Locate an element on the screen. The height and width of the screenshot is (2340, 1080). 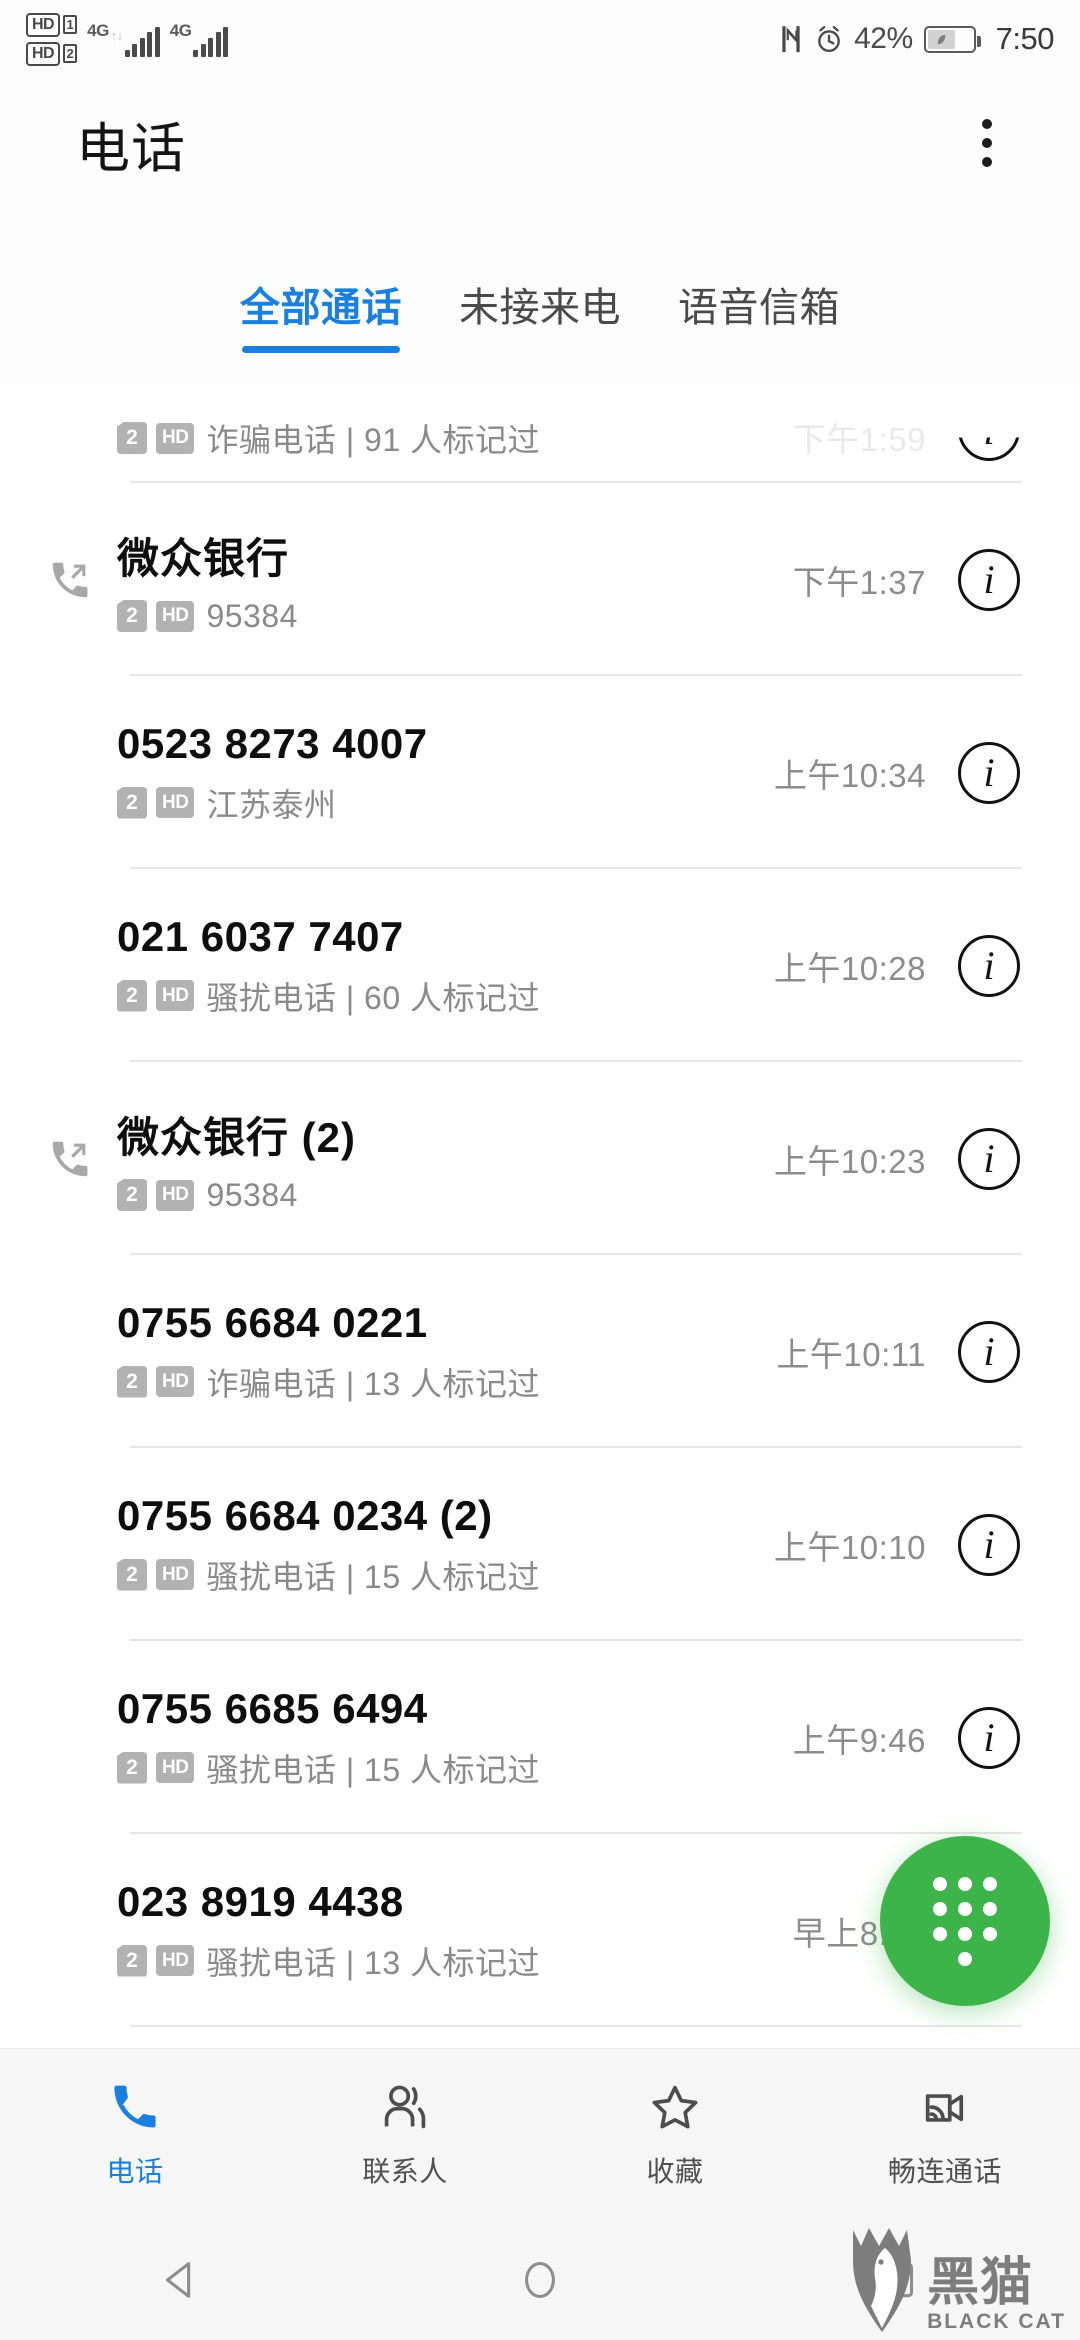
call-row-title: 微众银行 (2) is located at coordinates (237, 1137).